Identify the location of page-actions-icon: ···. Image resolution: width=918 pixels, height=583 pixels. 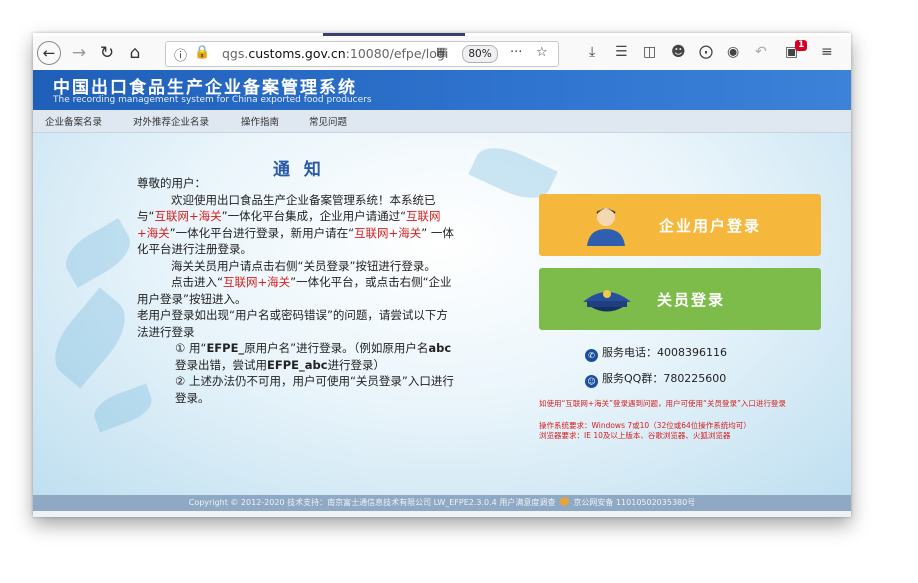
(516, 52).